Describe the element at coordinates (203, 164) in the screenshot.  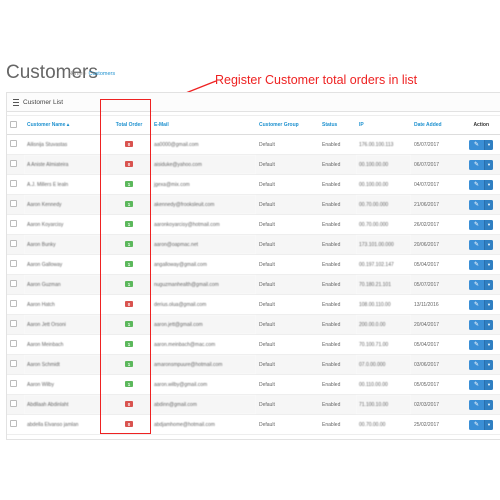
I see `customer-email: aisiduke@yahoo.com` at that location.